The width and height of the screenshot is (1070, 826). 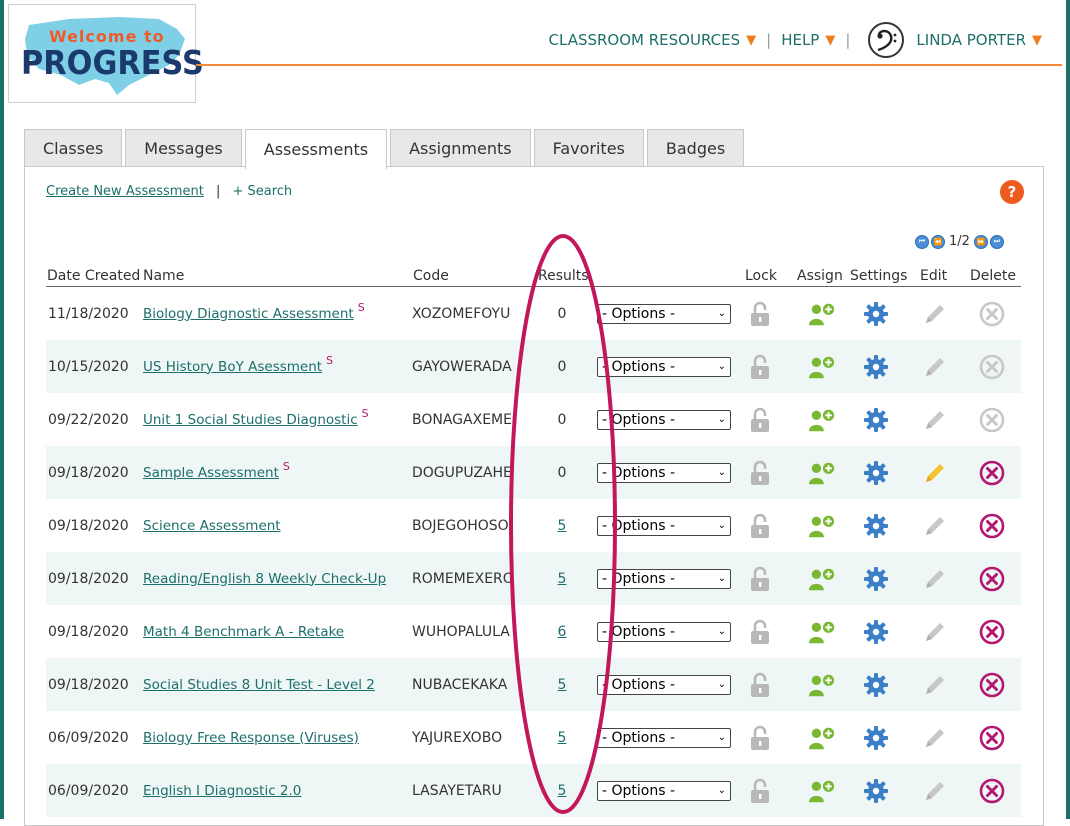 I want to click on column-header-results: Results, so click(x=563, y=276).